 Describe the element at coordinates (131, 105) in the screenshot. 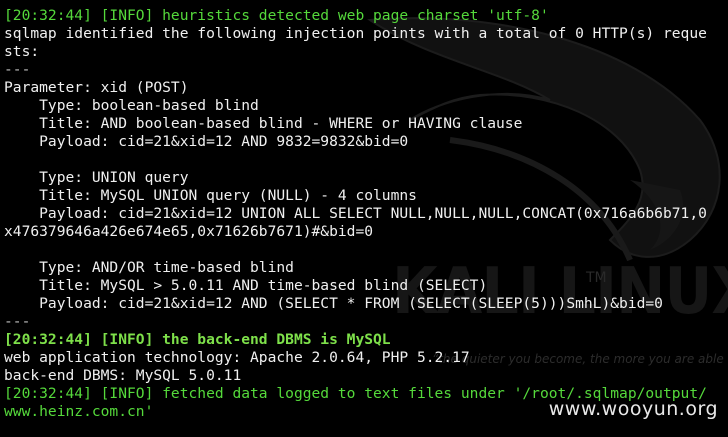

I see `output-line: Type: boolean-based blind` at that location.